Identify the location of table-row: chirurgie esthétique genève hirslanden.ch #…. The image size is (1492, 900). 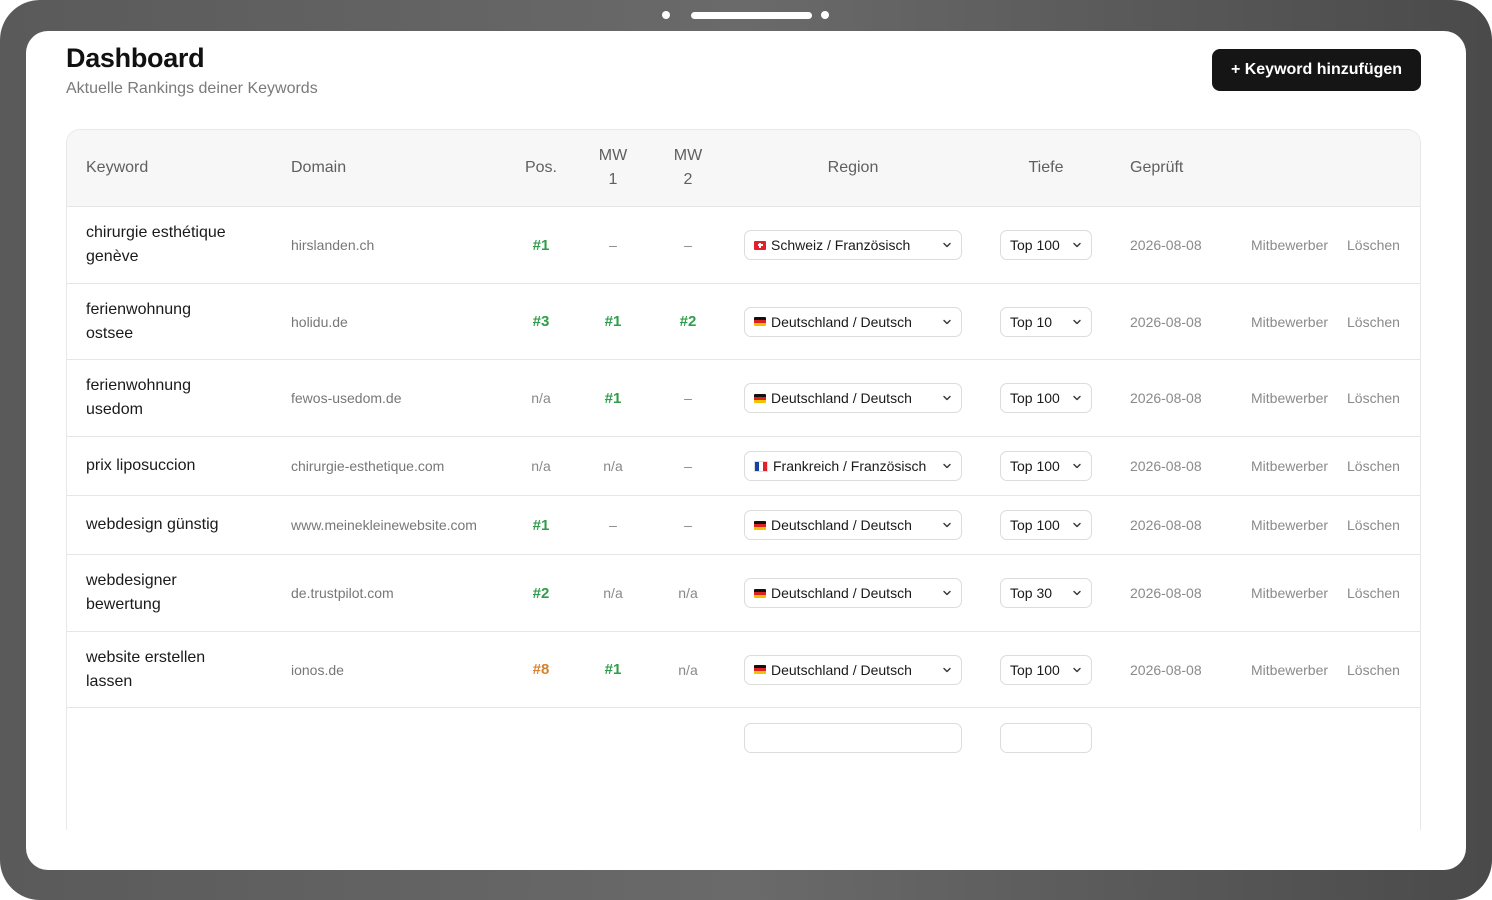
(743, 245).